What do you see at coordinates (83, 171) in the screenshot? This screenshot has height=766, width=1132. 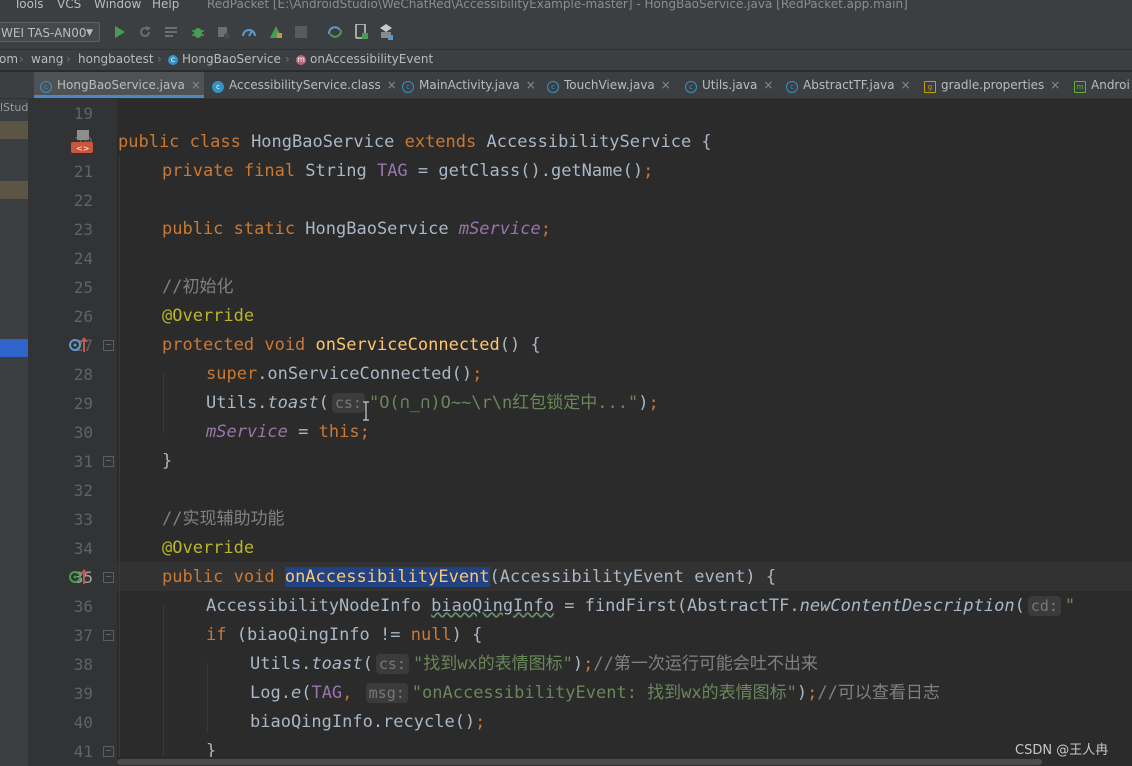 I see `line-number: 21` at bounding box center [83, 171].